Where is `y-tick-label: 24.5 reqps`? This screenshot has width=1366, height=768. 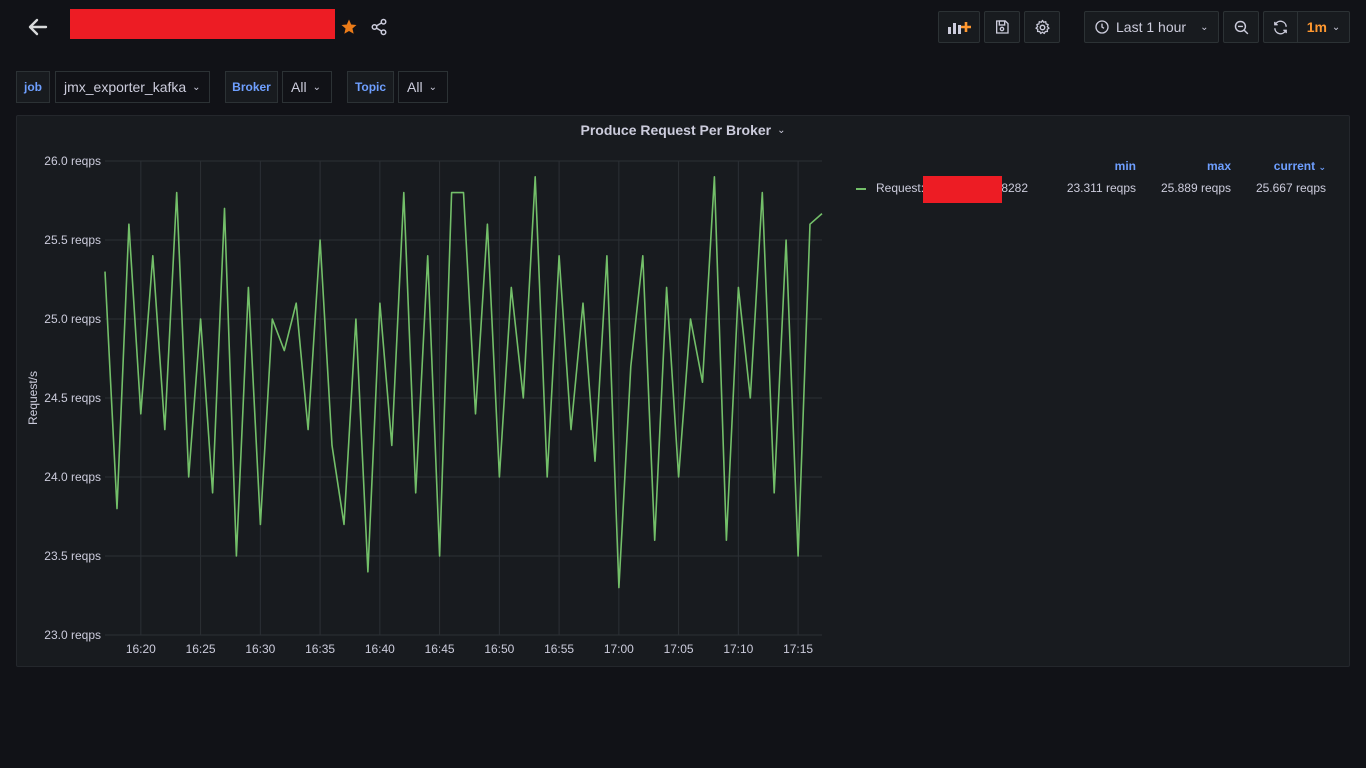 y-tick-label: 24.5 reqps is located at coordinates (72, 398).